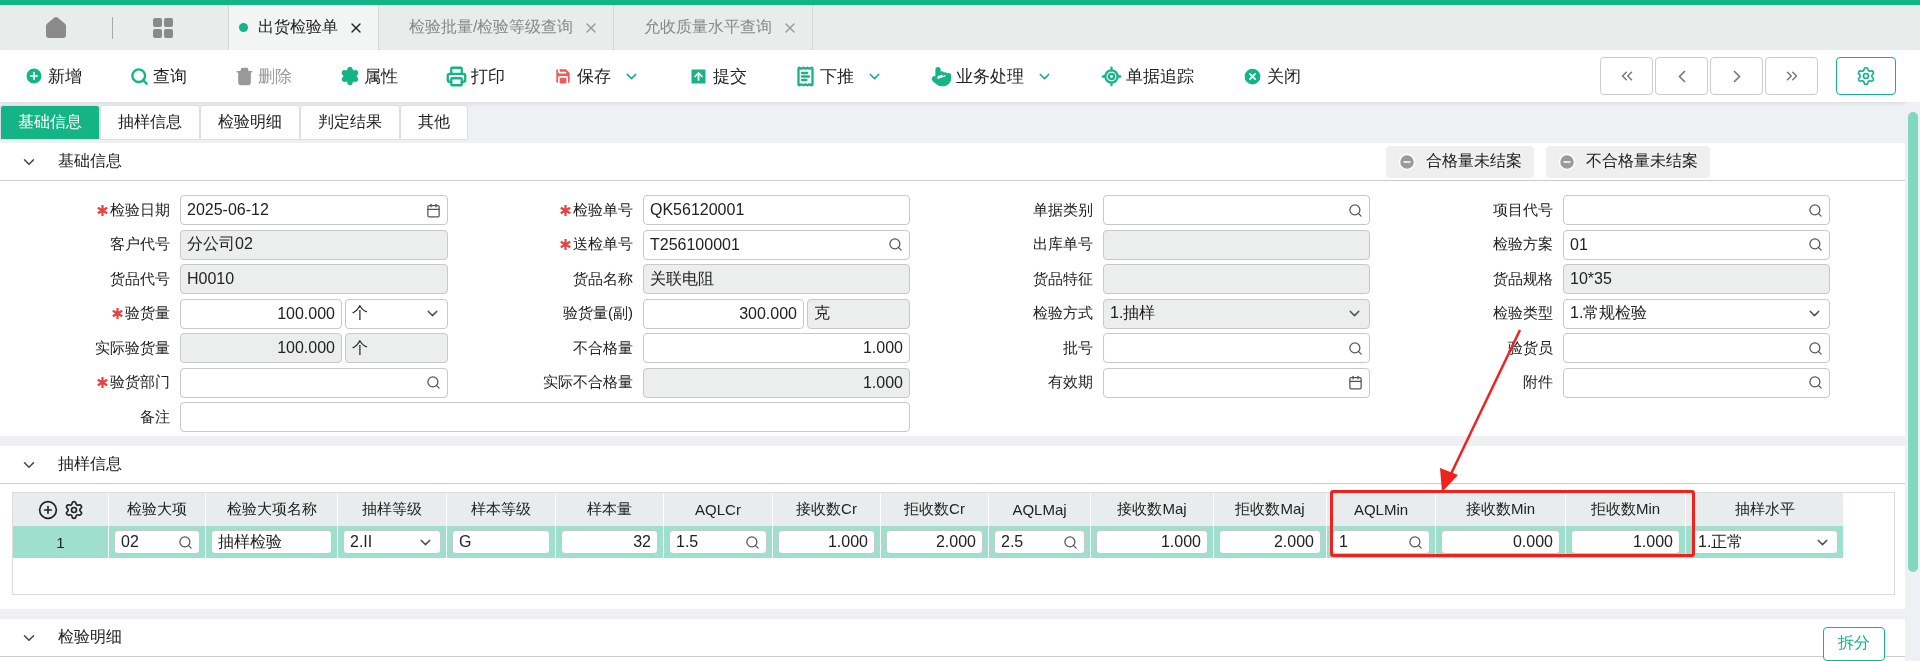 Image resolution: width=1920 pixels, height=661 pixels. I want to click on form-tab: 抽样信息, so click(150, 122).